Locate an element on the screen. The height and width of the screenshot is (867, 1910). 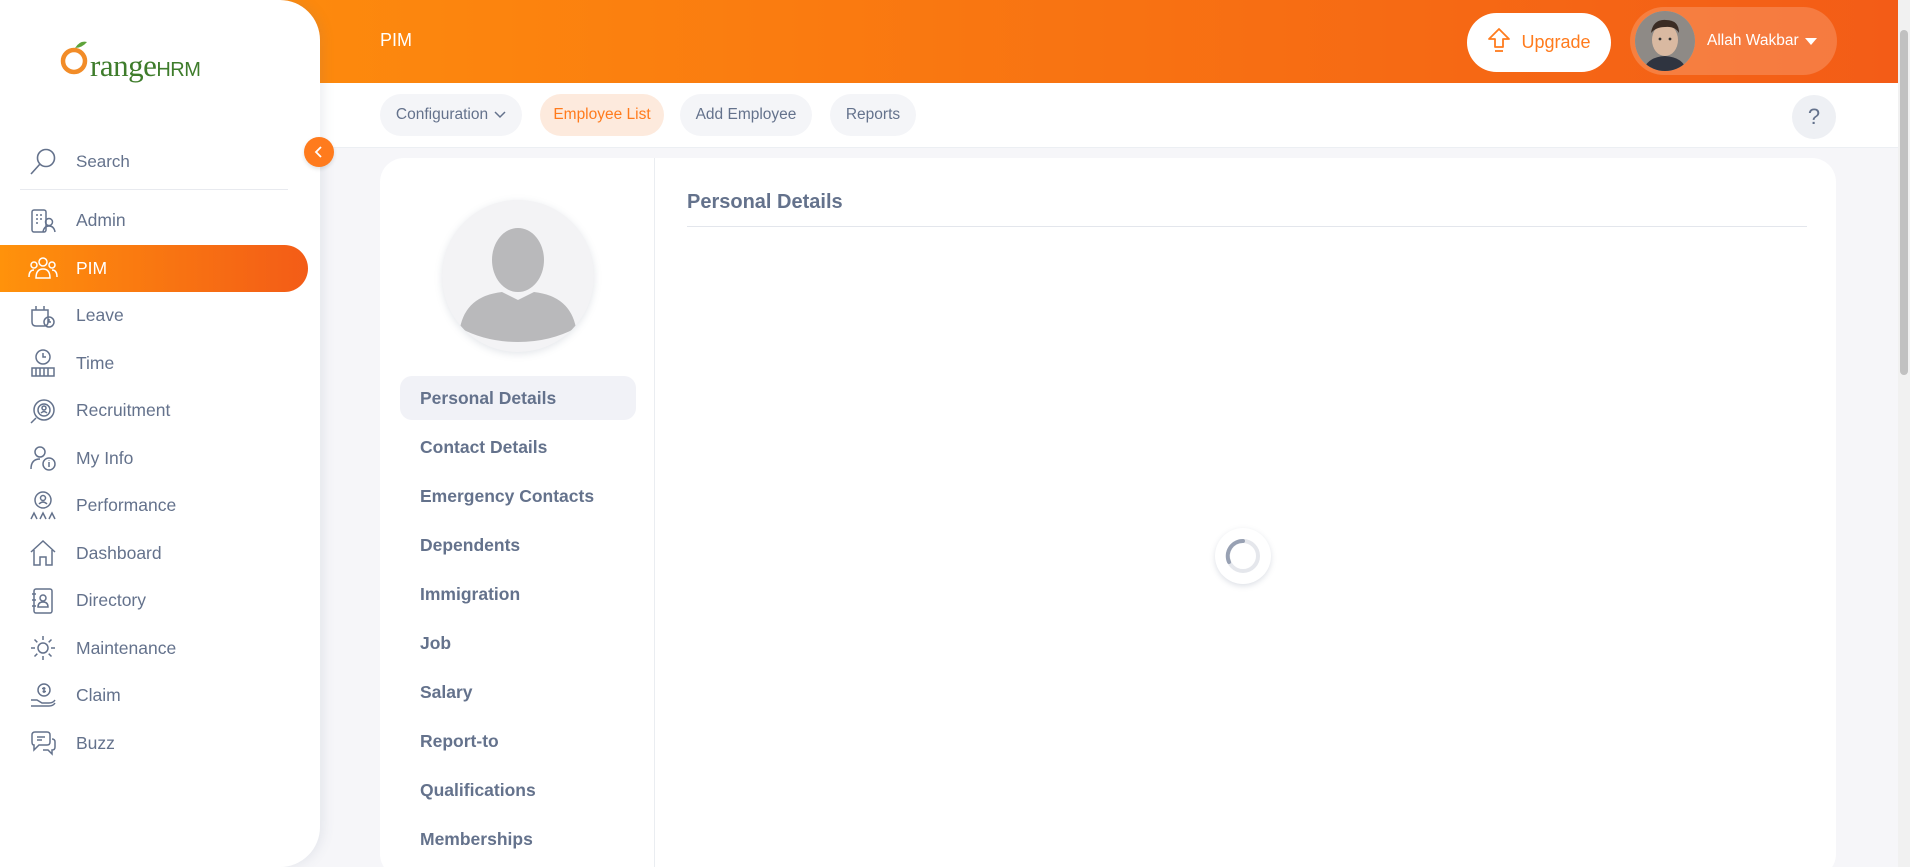
help-button: ? is located at coordinates (1814, 117).